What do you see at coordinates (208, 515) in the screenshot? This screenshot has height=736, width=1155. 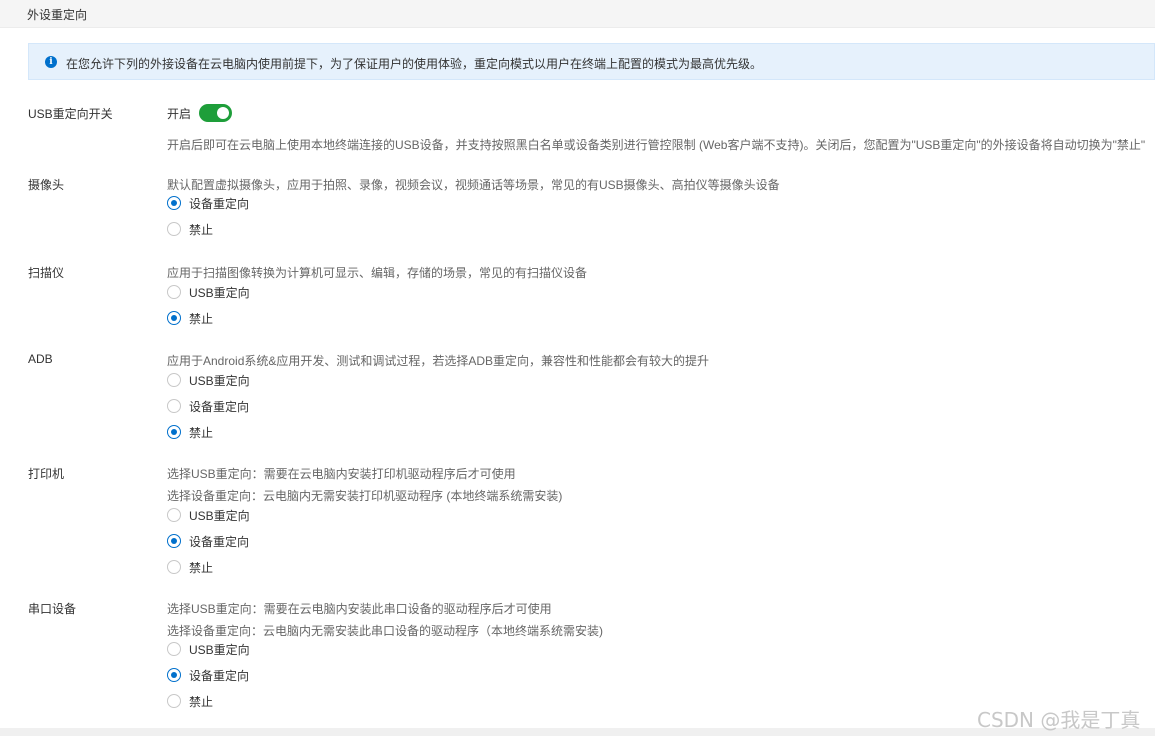 I see `printer-option-usb-redirect: USB重定向` at bounding box center [208, 515].